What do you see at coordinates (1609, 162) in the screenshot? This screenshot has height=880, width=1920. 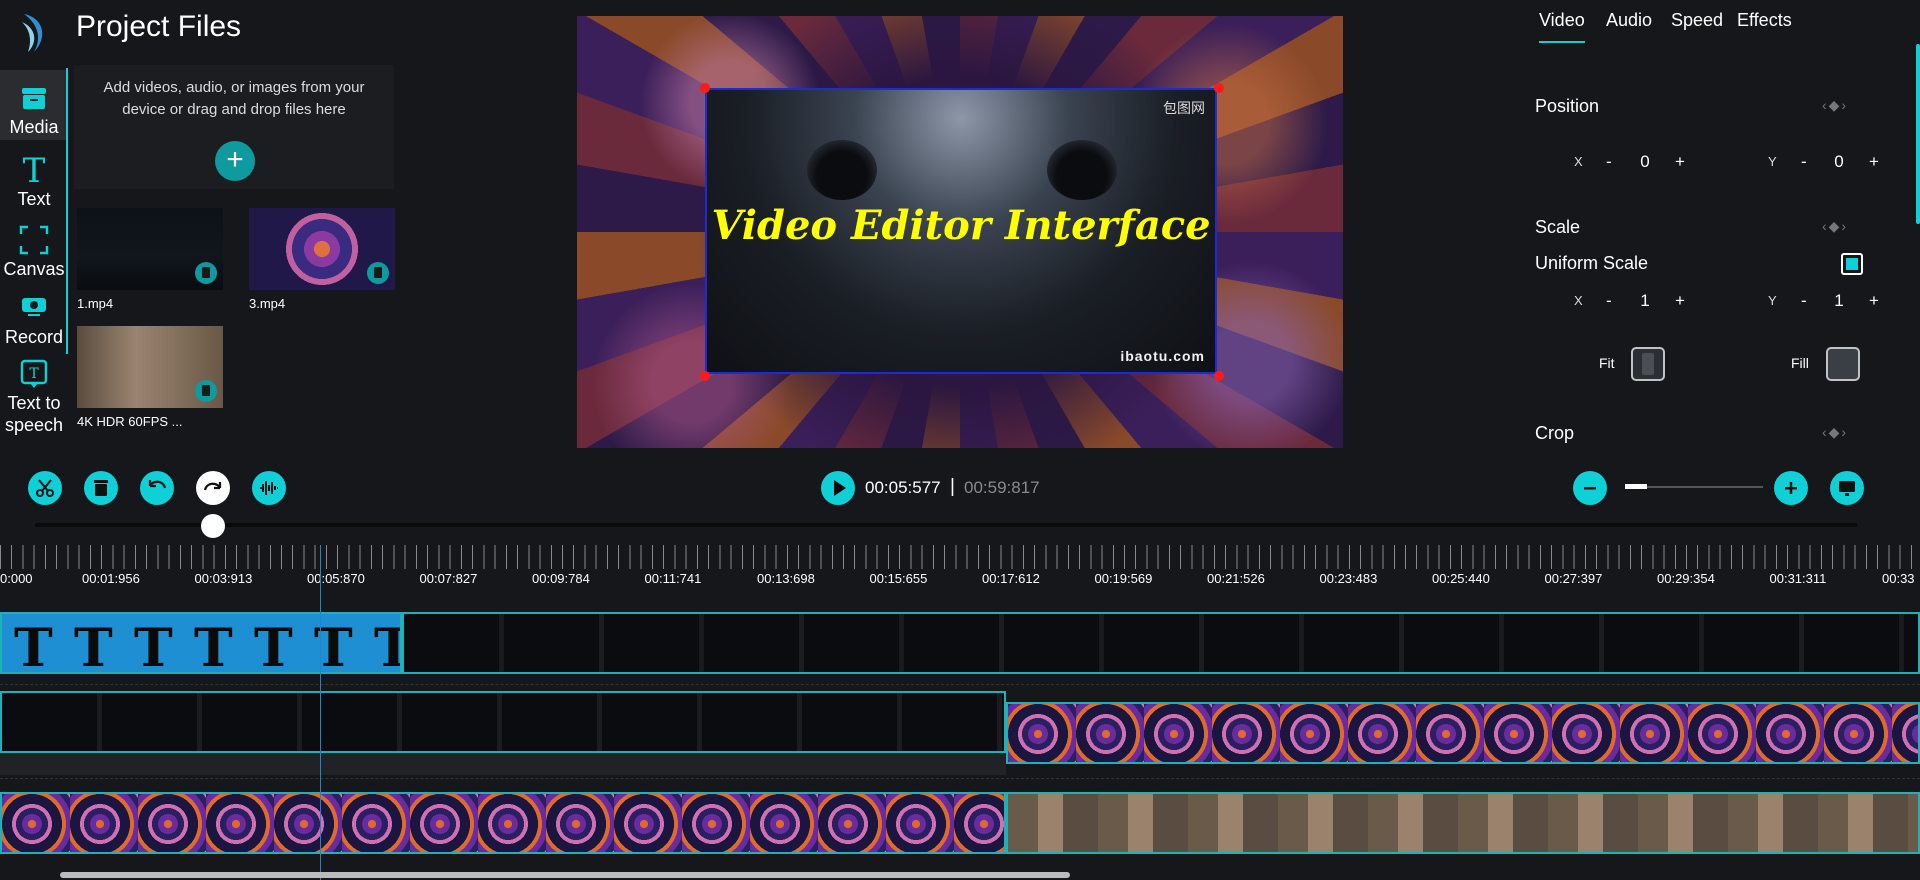 I see `pos-x-decrement: -` at bounding box center [1609, 162].